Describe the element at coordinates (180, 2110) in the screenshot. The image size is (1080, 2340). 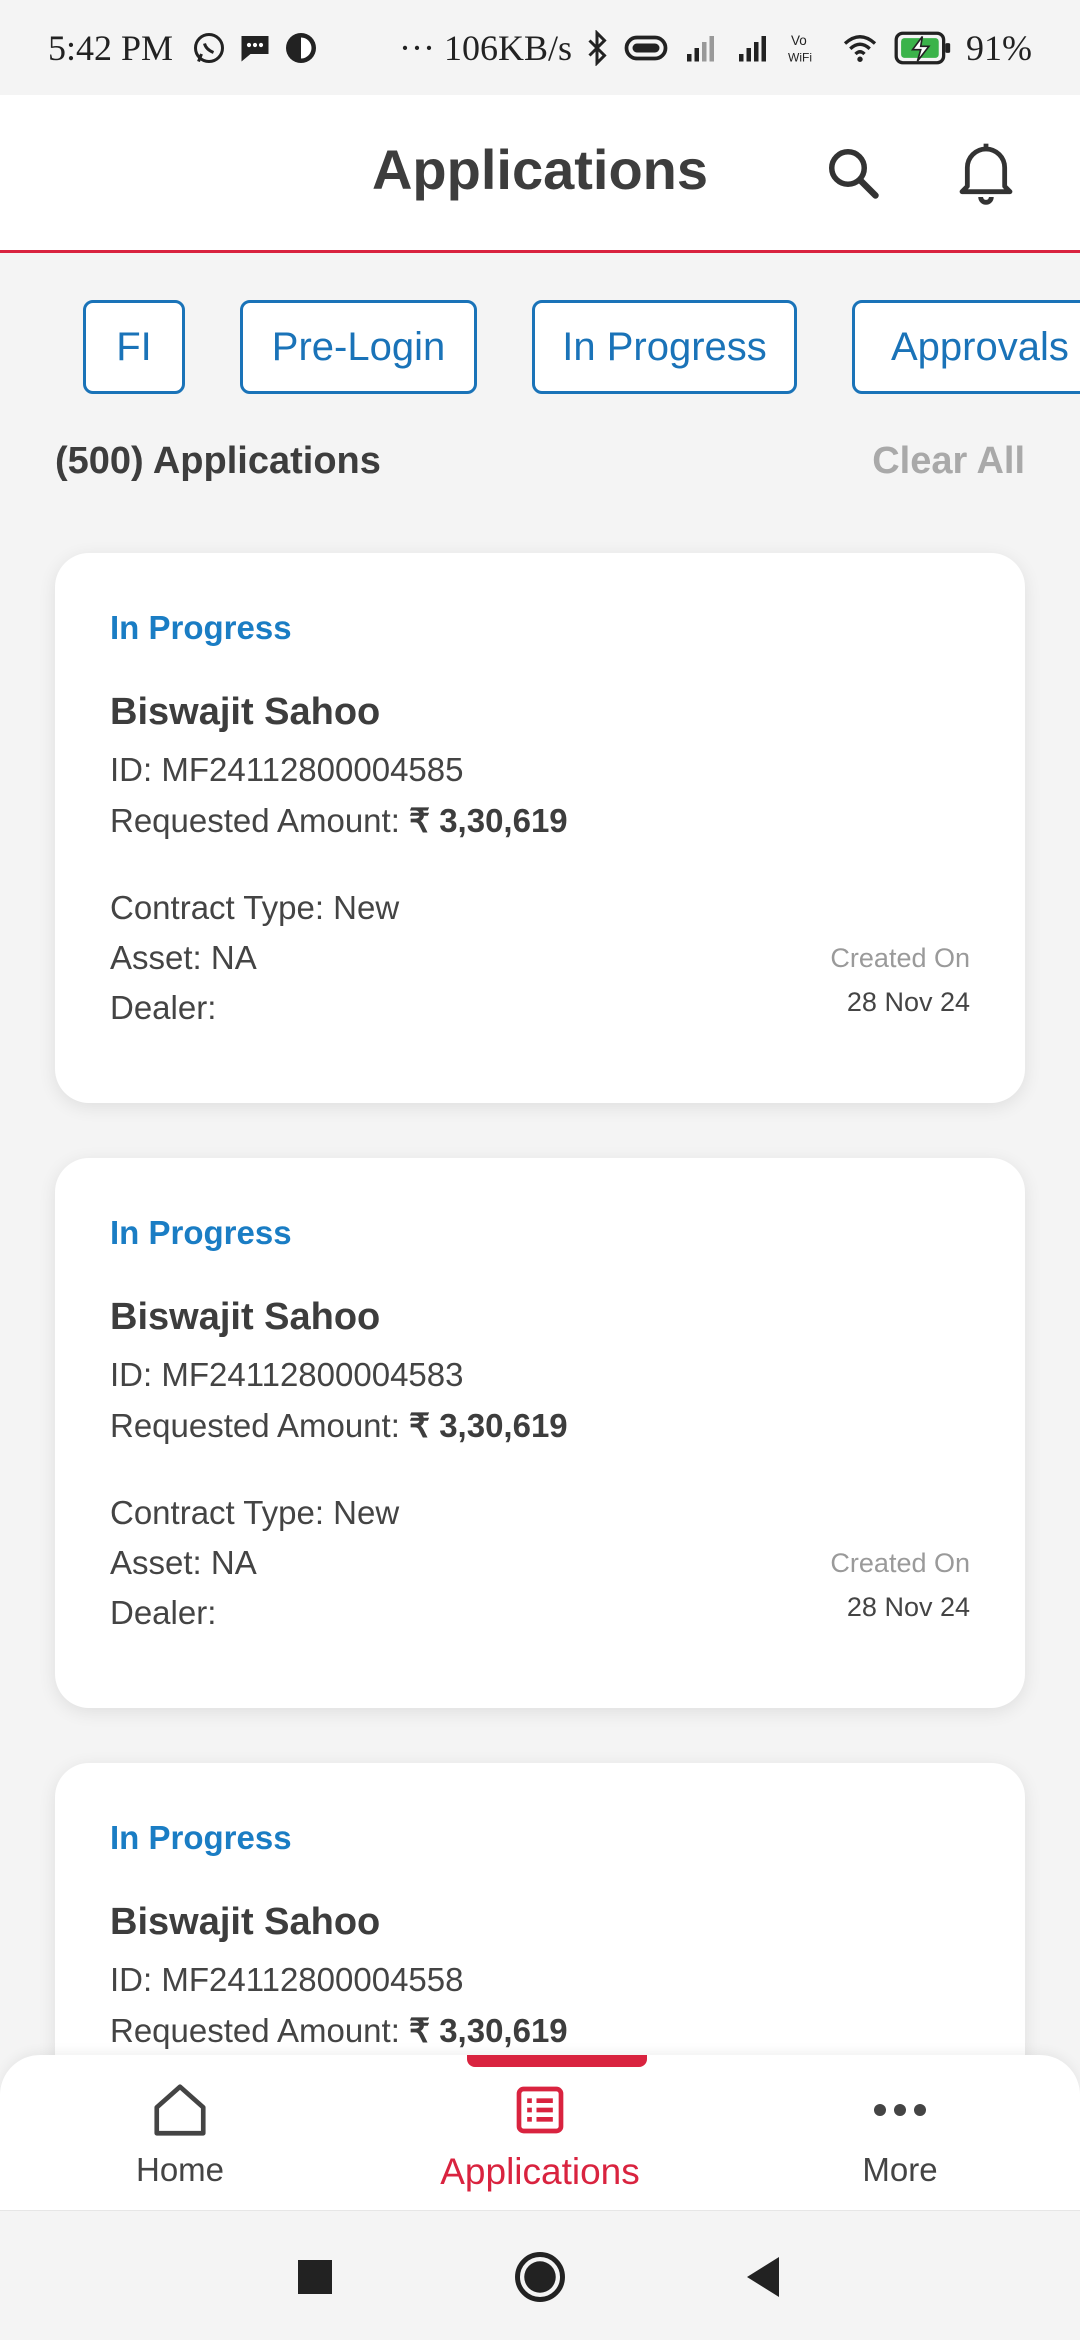
I see `home-icon` at that location.